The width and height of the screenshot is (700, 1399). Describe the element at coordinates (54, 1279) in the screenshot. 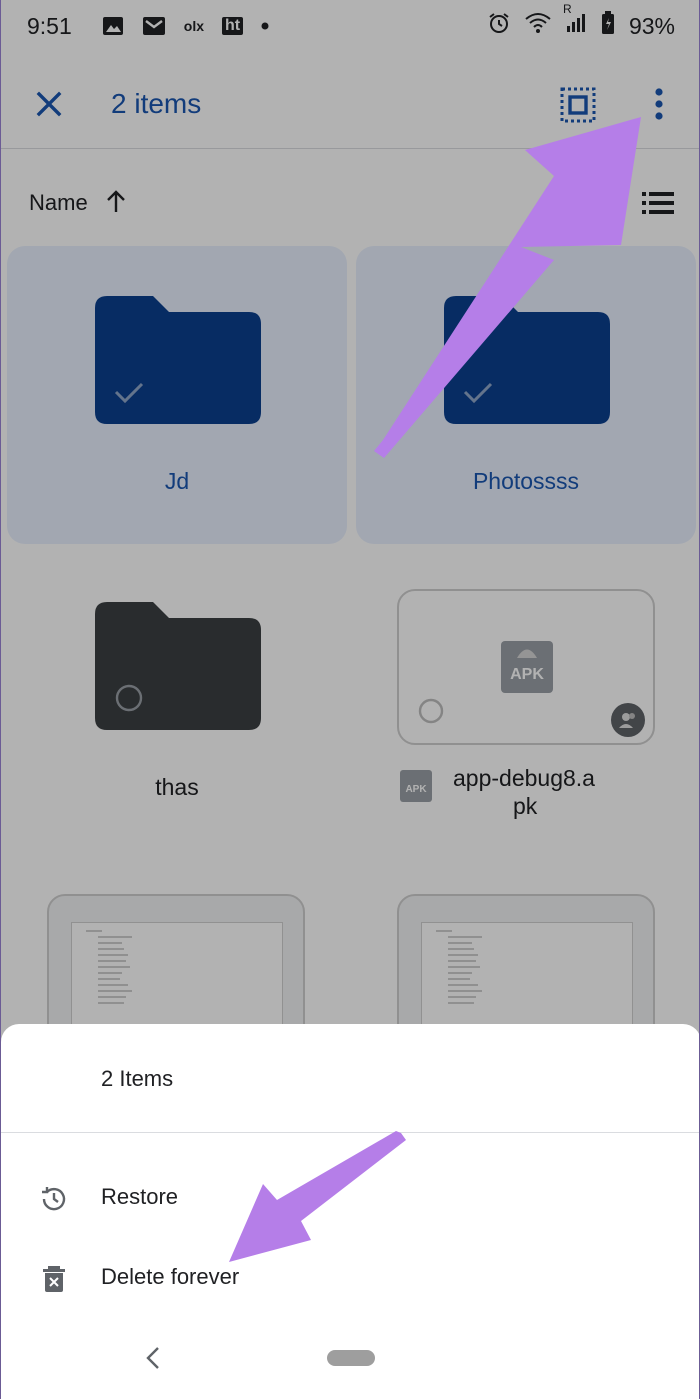

I see `delete-forever-icon` at that location.